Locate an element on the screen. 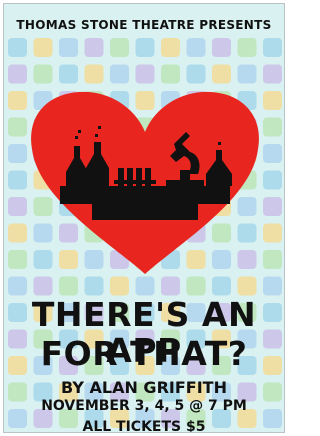 The width and height of the screenshot is (320, 436). show-dates: NOVEMBER 3, 4, 5 @ 7 PM is located at coordinates (144, 406).